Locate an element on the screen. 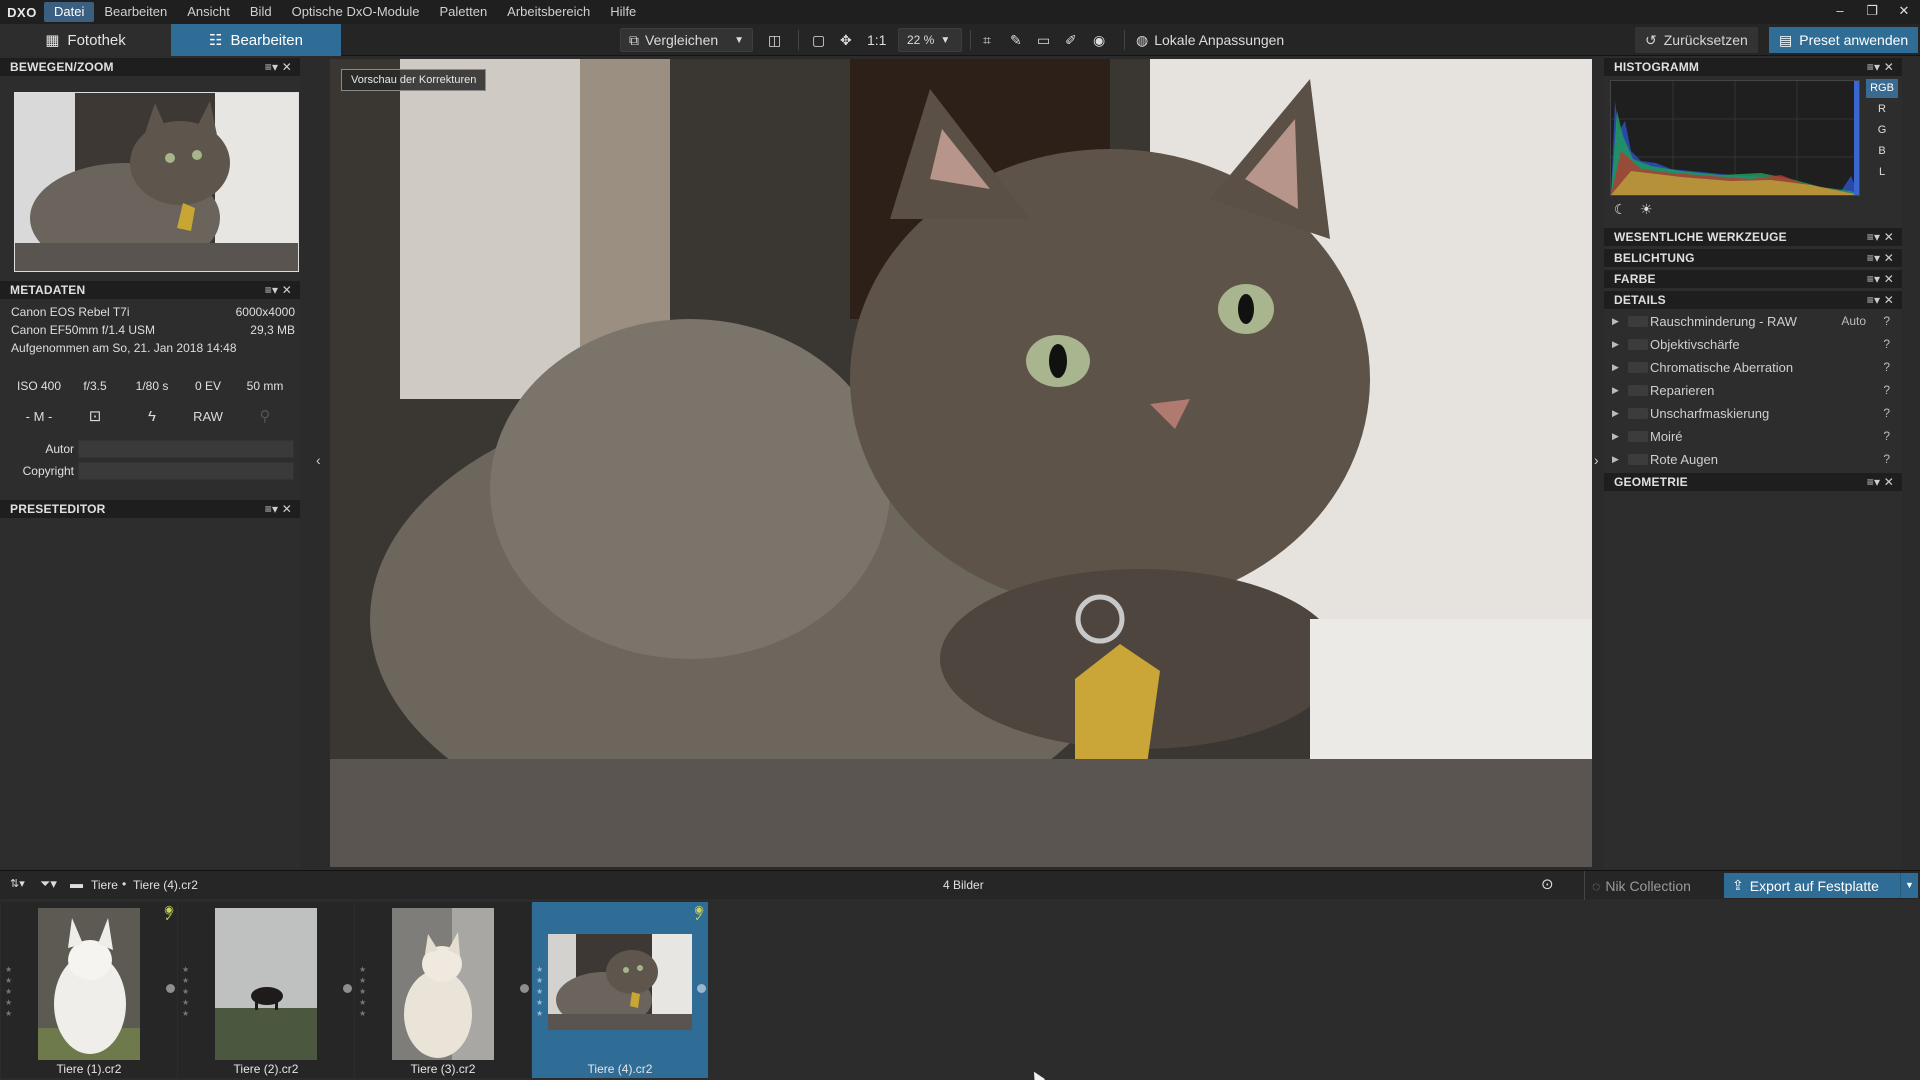  menu-hilfe: Hilfe is located at coordinates (623, 12).